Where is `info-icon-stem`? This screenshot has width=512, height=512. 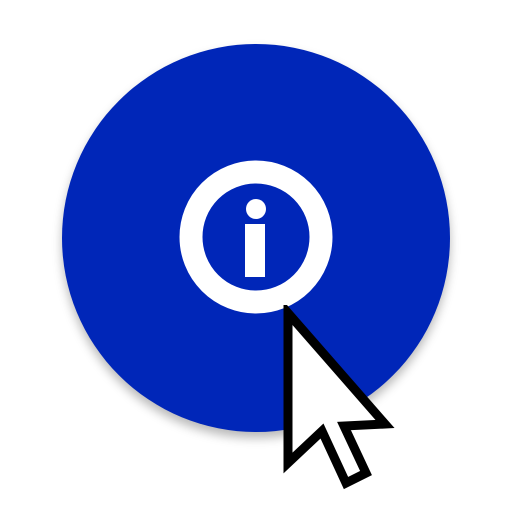
info-icon-stem is located at coordinates (255, 250).